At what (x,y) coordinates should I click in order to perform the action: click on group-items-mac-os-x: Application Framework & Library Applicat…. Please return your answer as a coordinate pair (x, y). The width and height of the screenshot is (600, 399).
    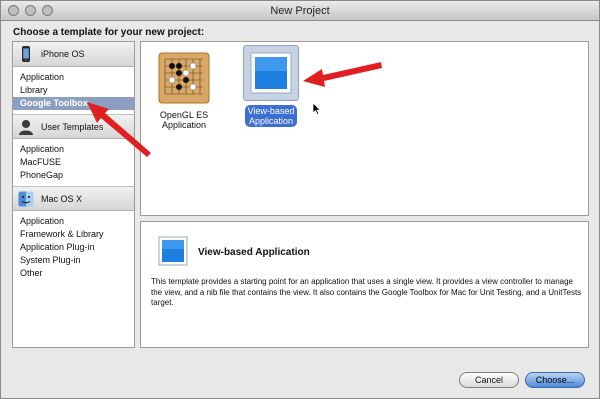
    Looking at the image, I should click on (73, 247).